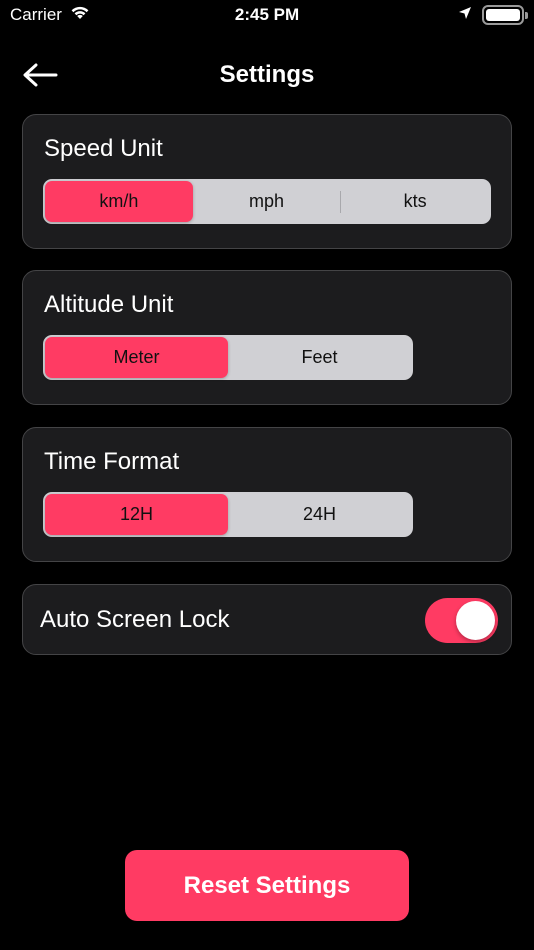 Image resolution: width=534 pixels, height=950 pixels. I want to click on status-time: 2:45 PM, so click(267, 14).